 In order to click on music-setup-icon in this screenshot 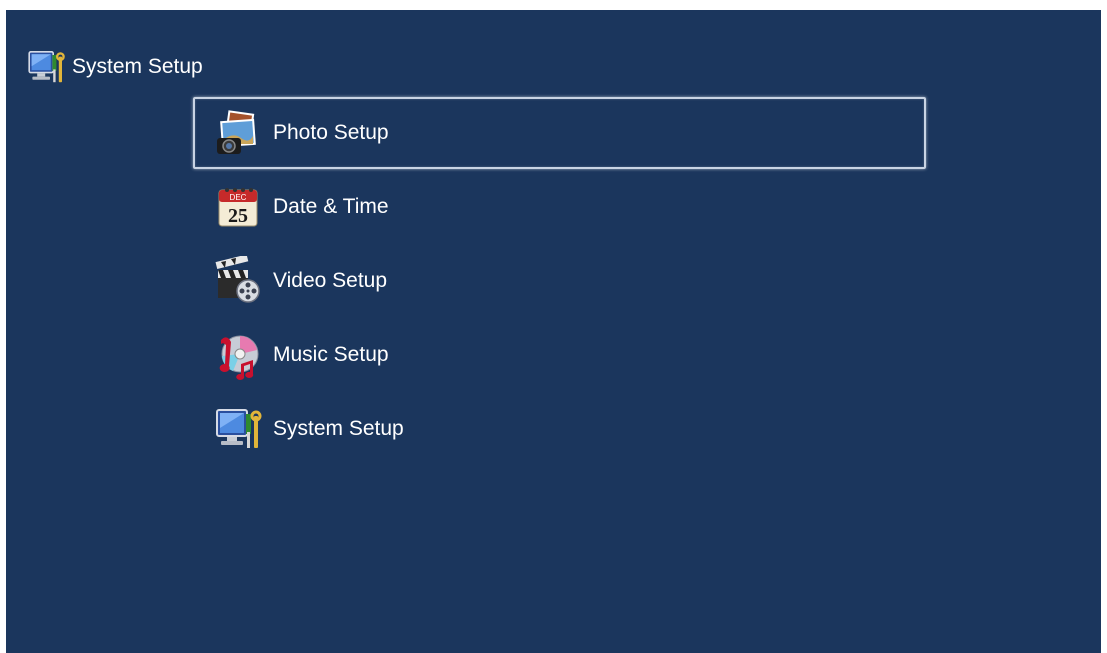, I will do `click(238, 355)`.